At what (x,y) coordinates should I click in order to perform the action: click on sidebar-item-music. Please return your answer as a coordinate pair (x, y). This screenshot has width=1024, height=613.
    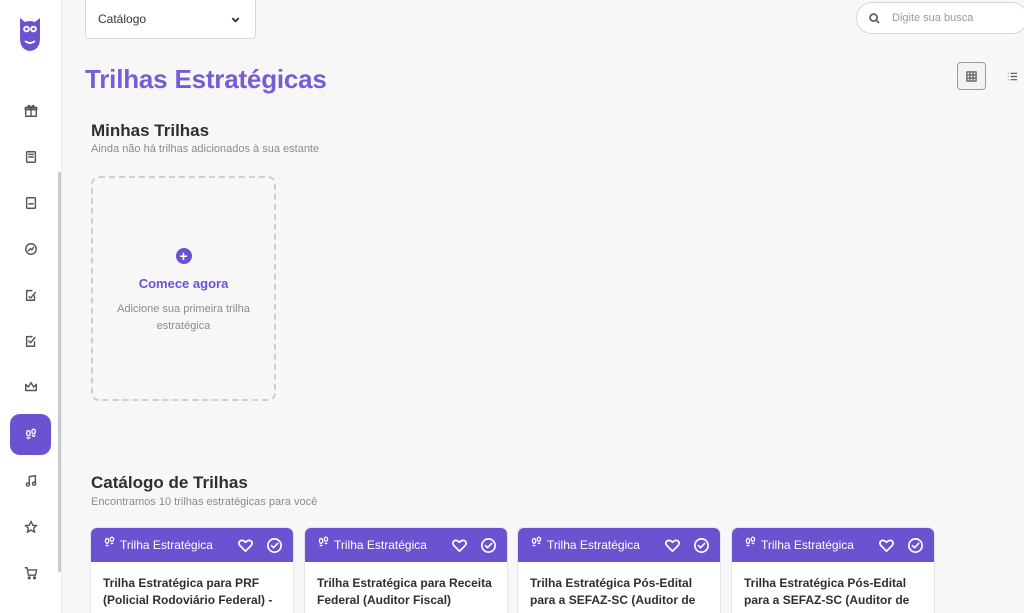
    Looking at the image, I should click on (30, 480).